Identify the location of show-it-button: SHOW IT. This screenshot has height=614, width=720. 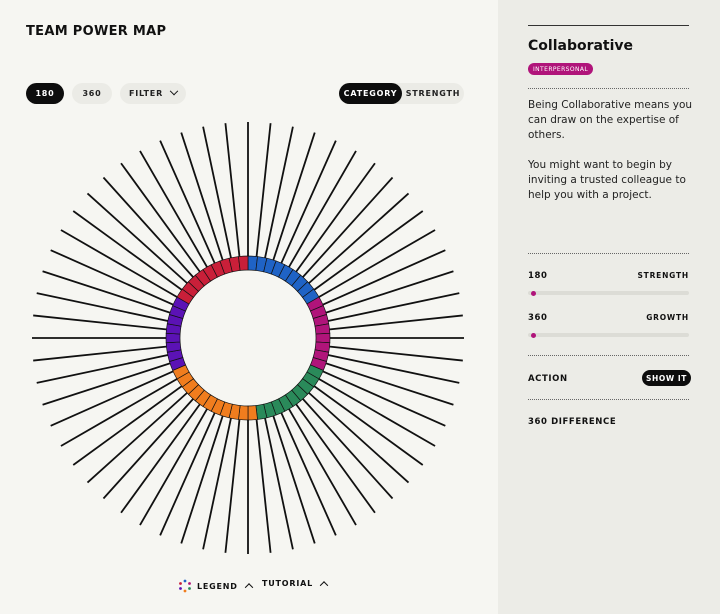
(666, 378).